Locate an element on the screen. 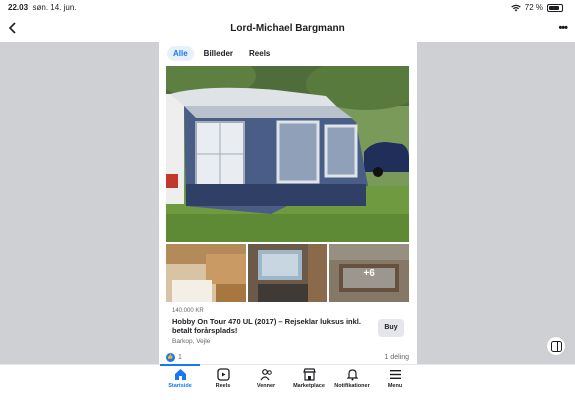 The height and width of the screenshot is (400, 575). nav-home: Startside is located at coordinates (180, 378).